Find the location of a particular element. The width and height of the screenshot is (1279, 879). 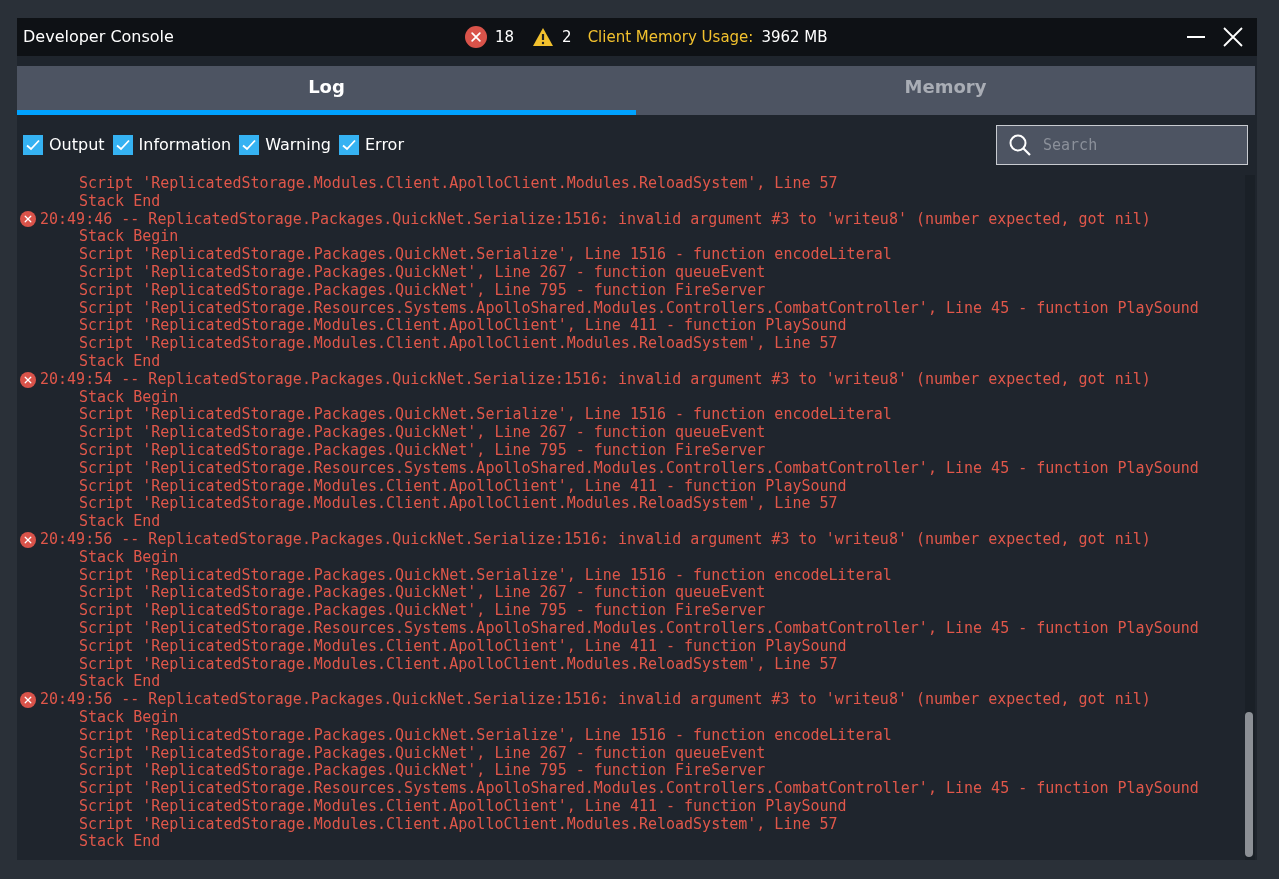

memory-label: Client Memory Usage: is located at coordinates (670, 37).